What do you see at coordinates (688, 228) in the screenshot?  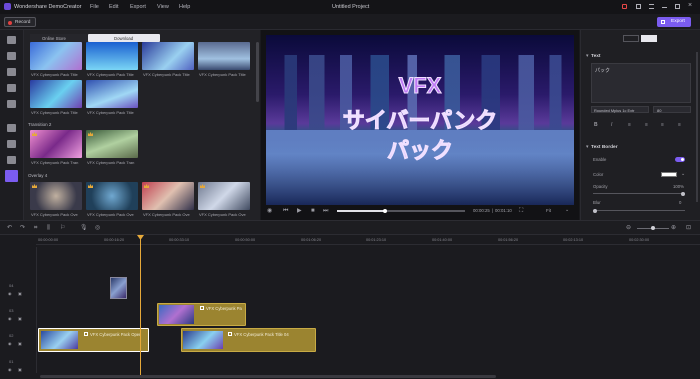 I see `fit-timeline-icon: ⊡` at bounding box center [688, 228].